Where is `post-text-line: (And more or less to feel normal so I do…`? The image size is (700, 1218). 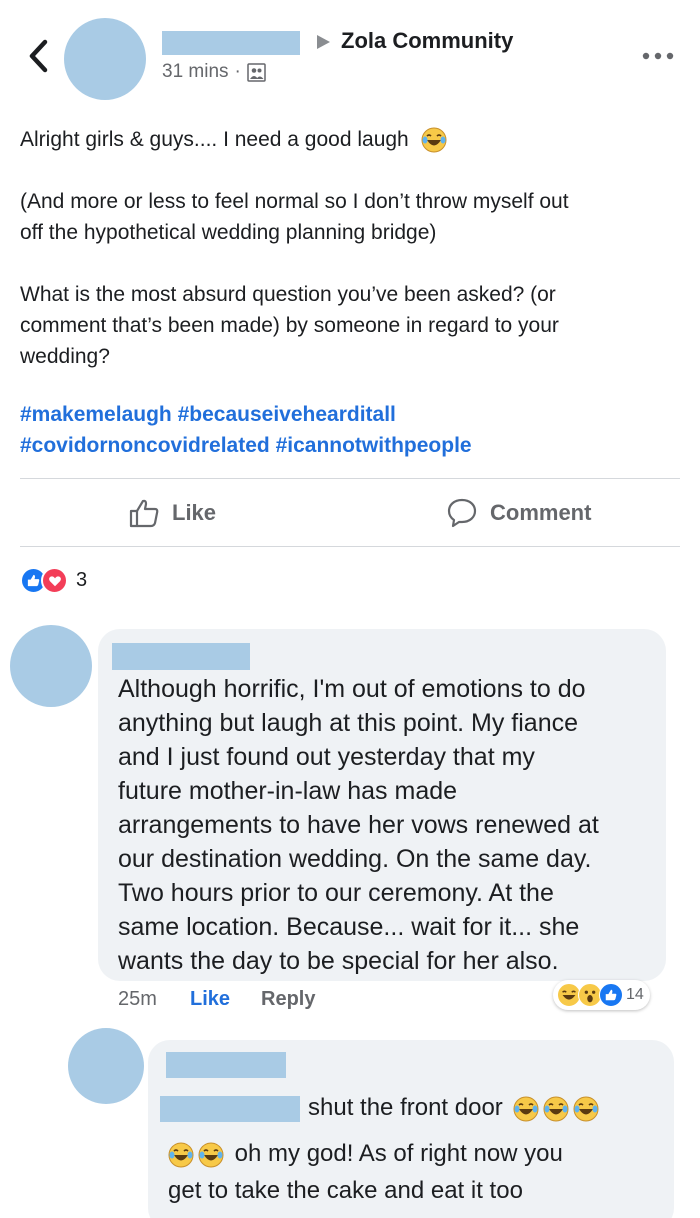 post-text-line: (And more or less to feel normal so I do… is located at coordinates (294, 201).